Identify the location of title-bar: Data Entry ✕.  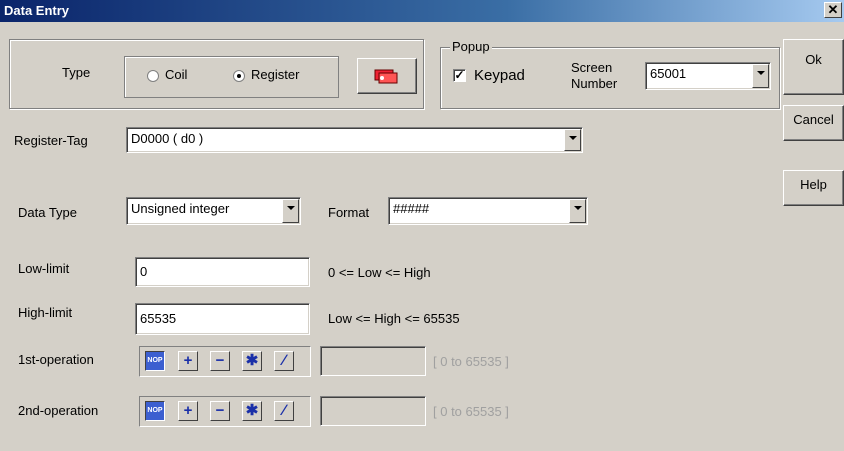
(422, 11).